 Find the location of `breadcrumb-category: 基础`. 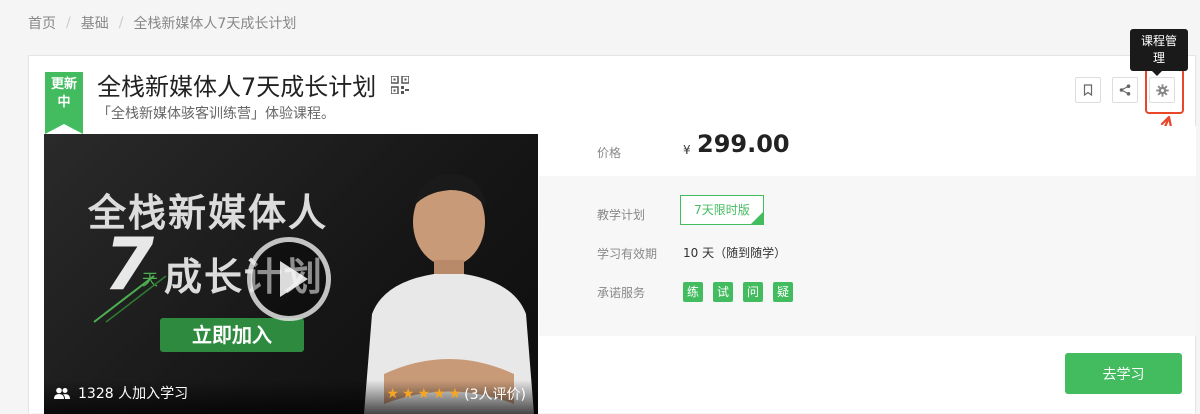

breadcrumb-category: 基础 is located at coordinates (95, 23).